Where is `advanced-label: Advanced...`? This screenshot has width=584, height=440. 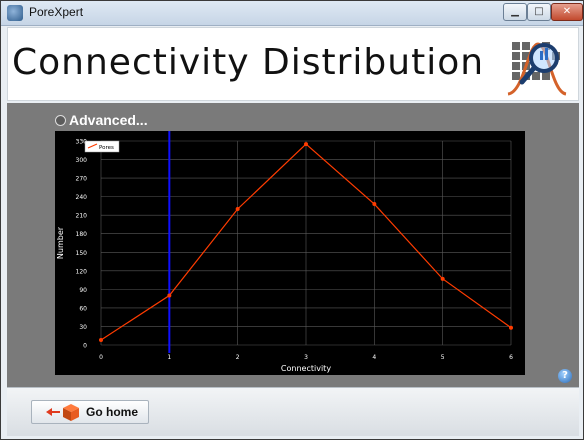 advanced-label: Advanced... is located at coordinates (108, 120).